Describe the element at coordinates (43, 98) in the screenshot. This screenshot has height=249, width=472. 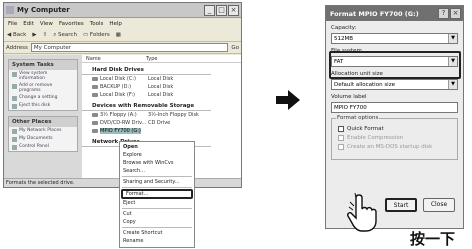
I see `task-change-setting: Change a setting` at that location.